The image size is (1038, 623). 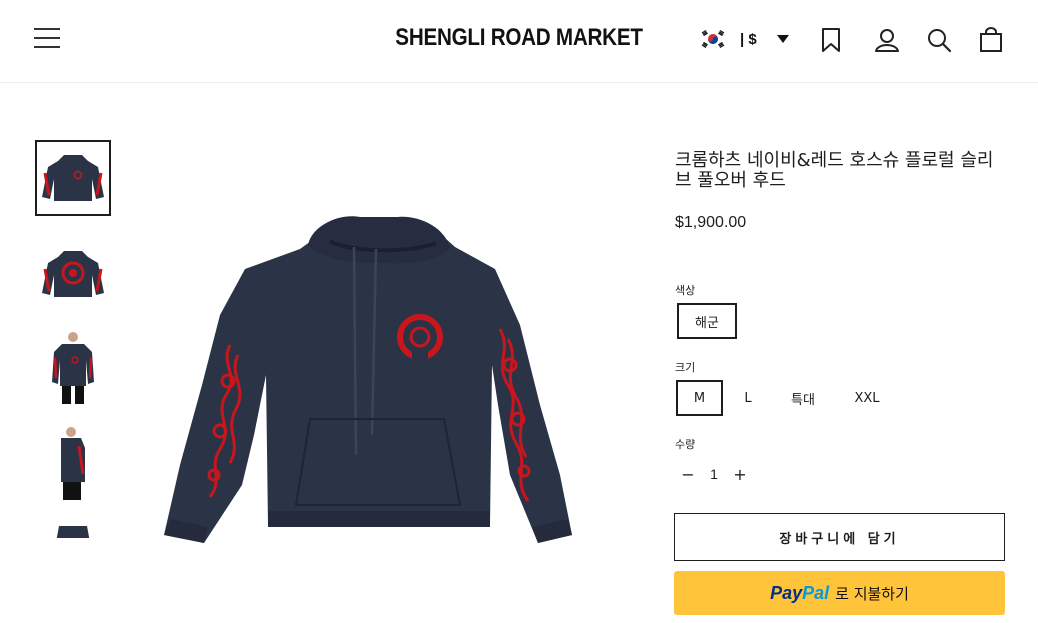 I want to click on chevron-down-icon, so click(x=782, y=39).